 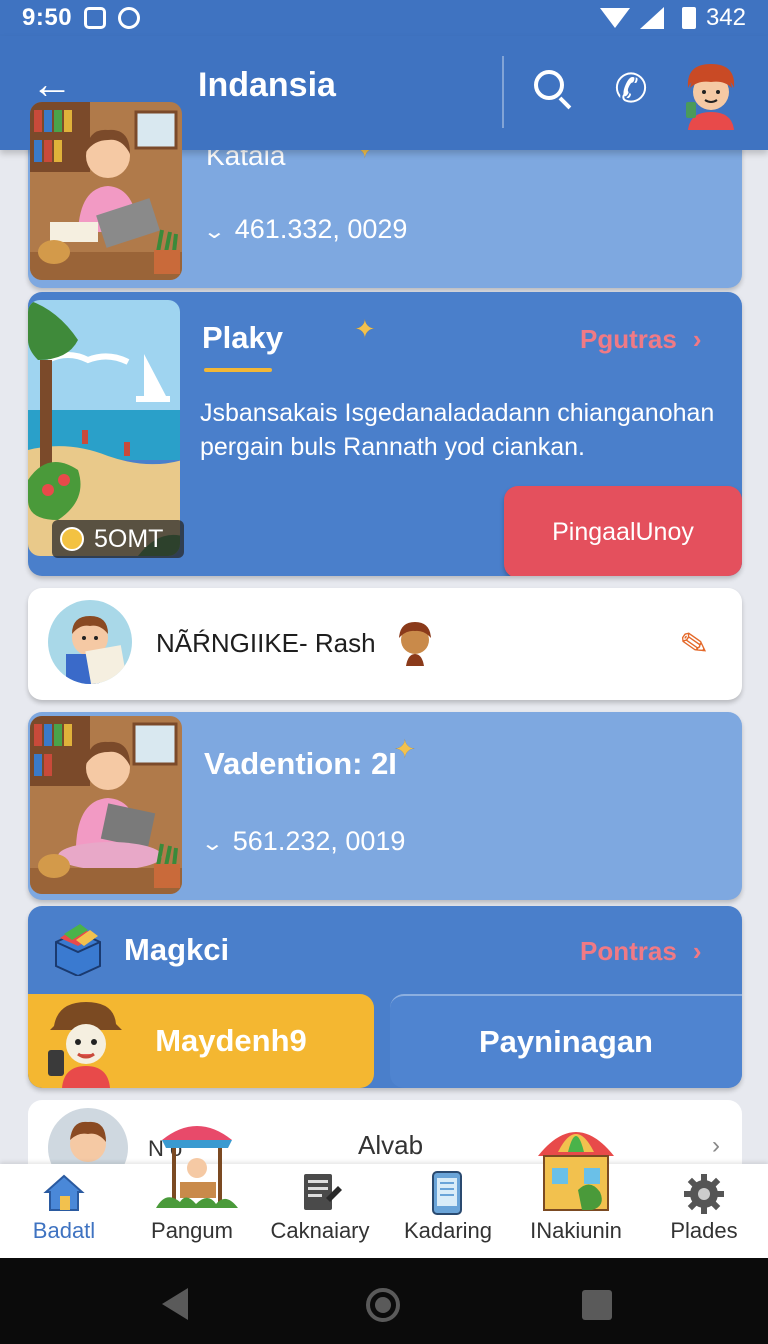 I want to click on box-icon, so click(x=78, y=950).